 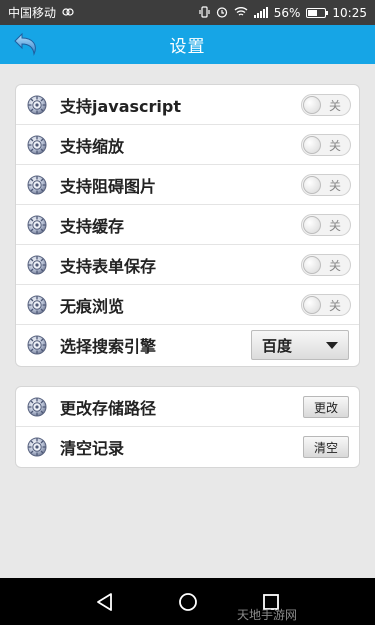 What do you see at coordinates (326, 447) in the screenshot?
I see `clear-button: 清空` at bounding box center [326, 447].